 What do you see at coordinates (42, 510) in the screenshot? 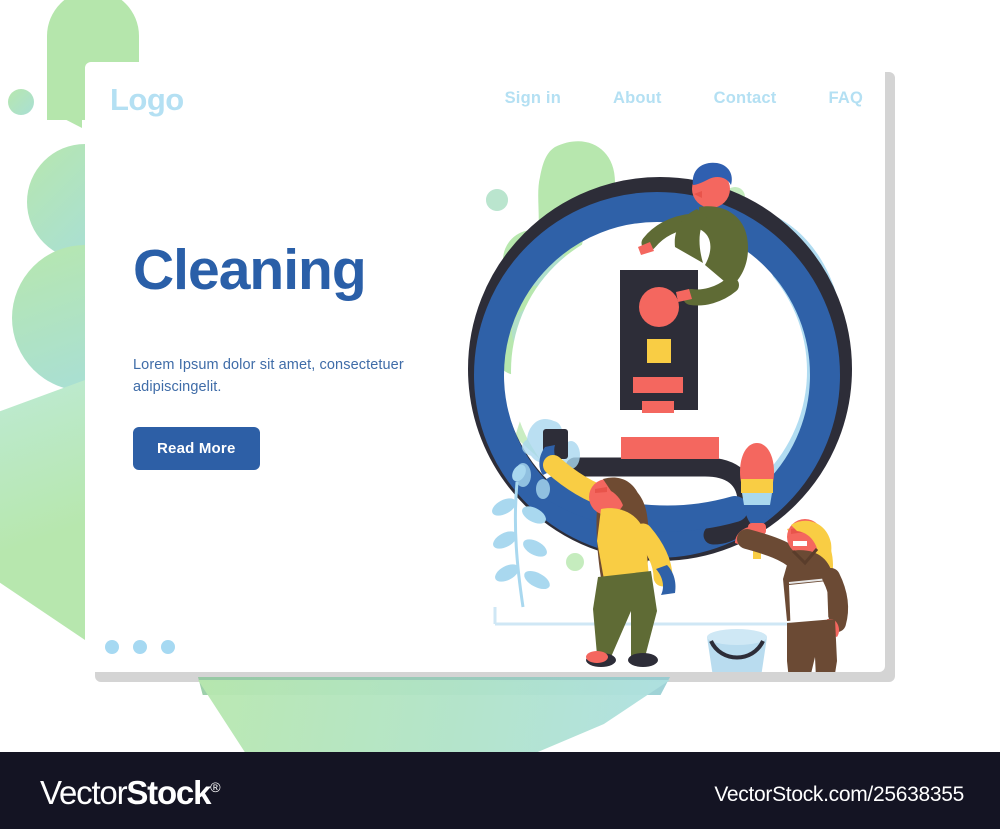
I see `decor-green-wedge` at bounding box center [42, 510].